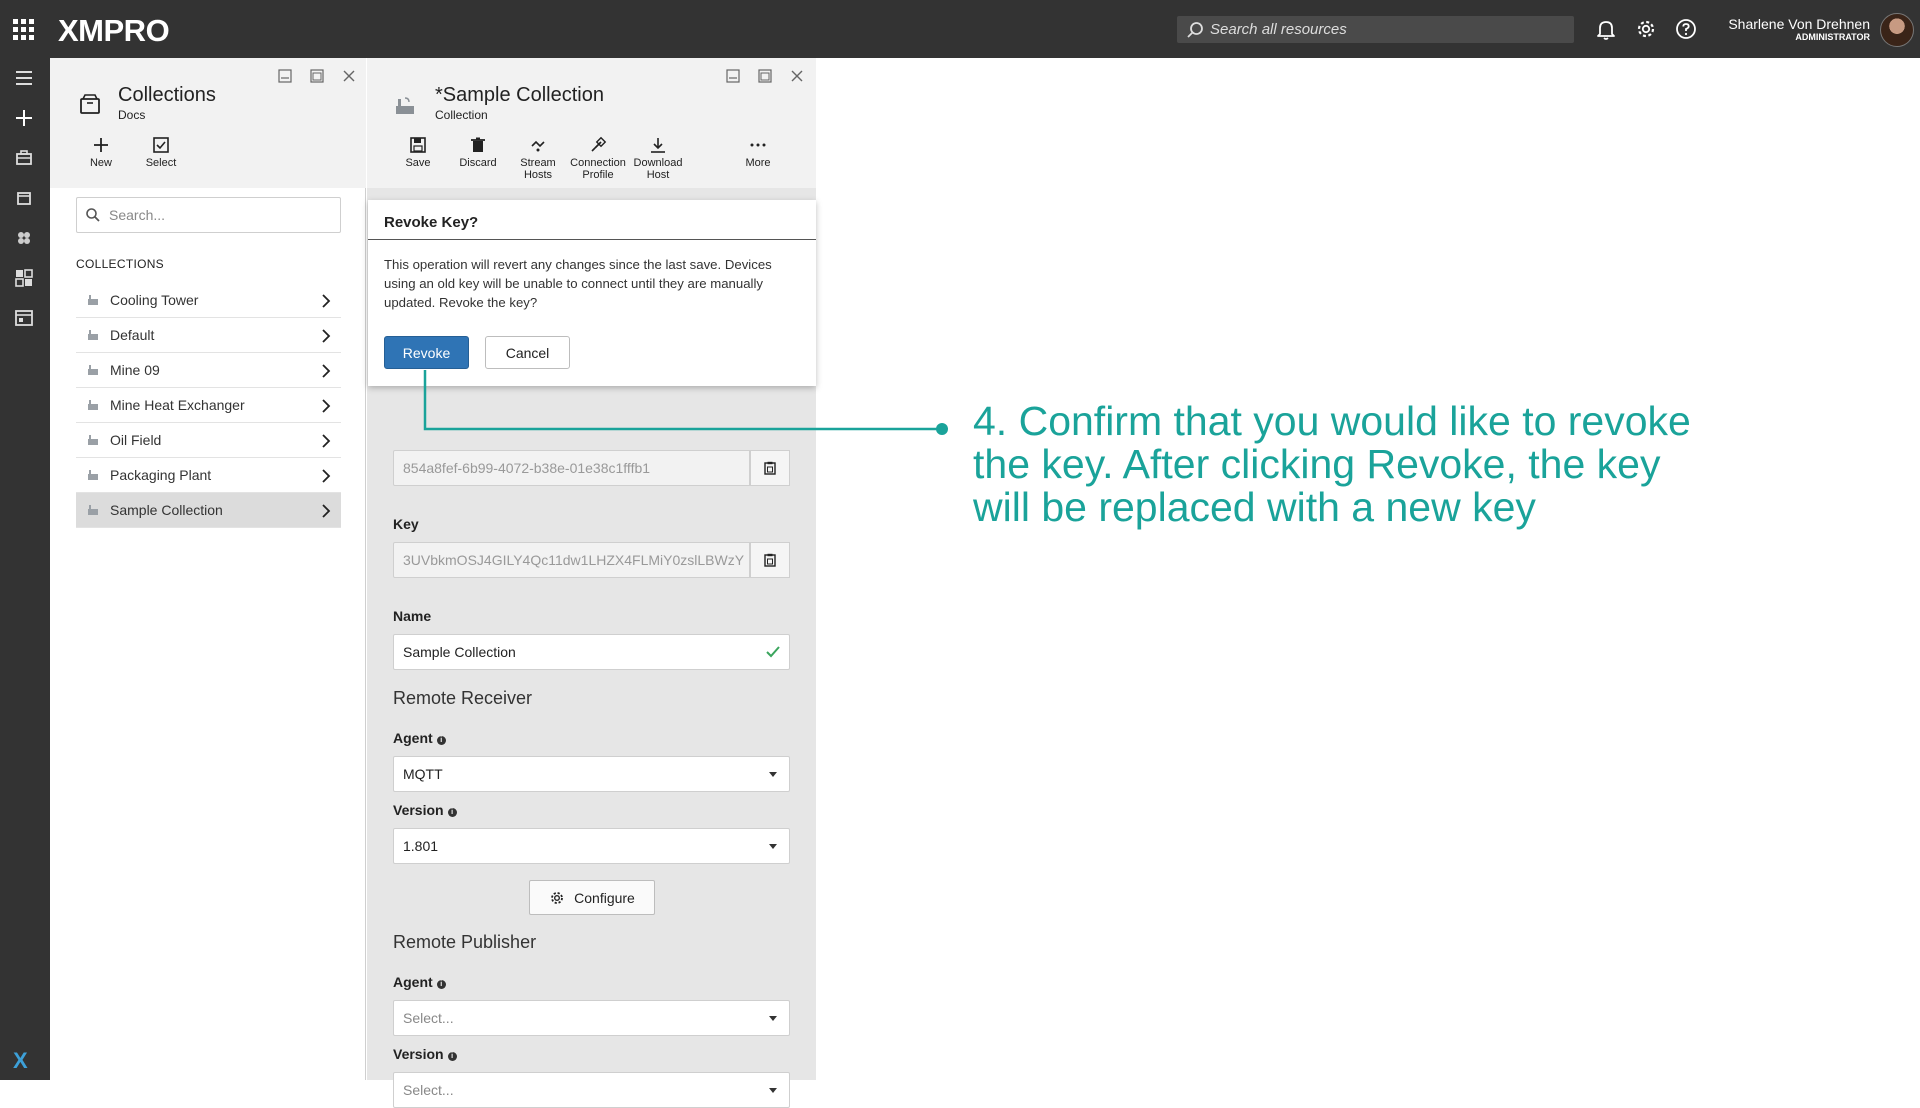  What do you see at coordinates (591, 774) in the screenshot?
I see `receiver-agent-select: MQTT` at bounding box center [591, 774].